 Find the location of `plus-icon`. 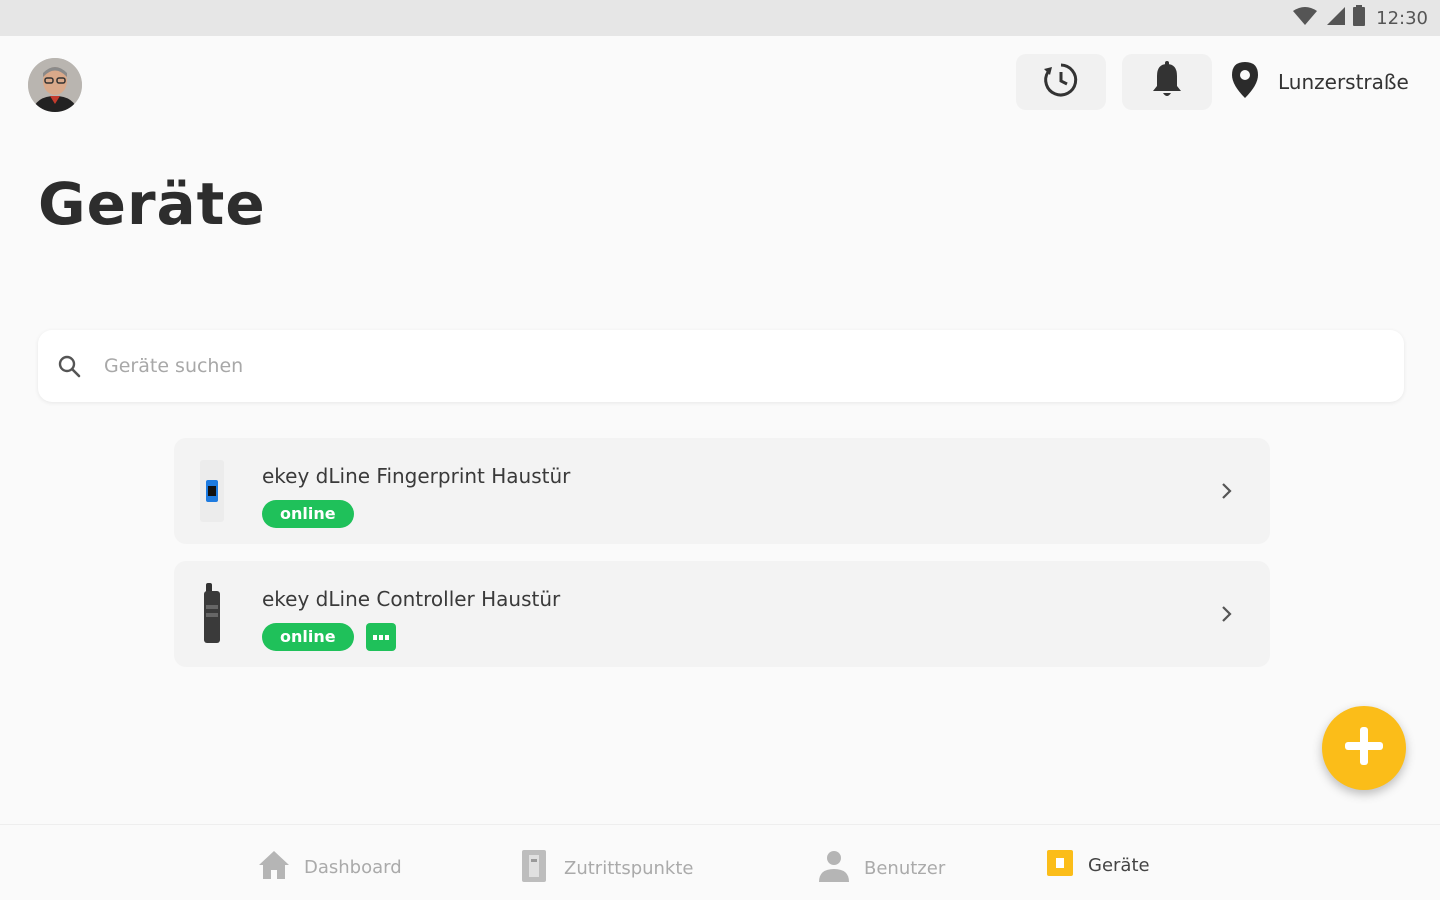

plus-icon is located at coordinates (1364, 748).